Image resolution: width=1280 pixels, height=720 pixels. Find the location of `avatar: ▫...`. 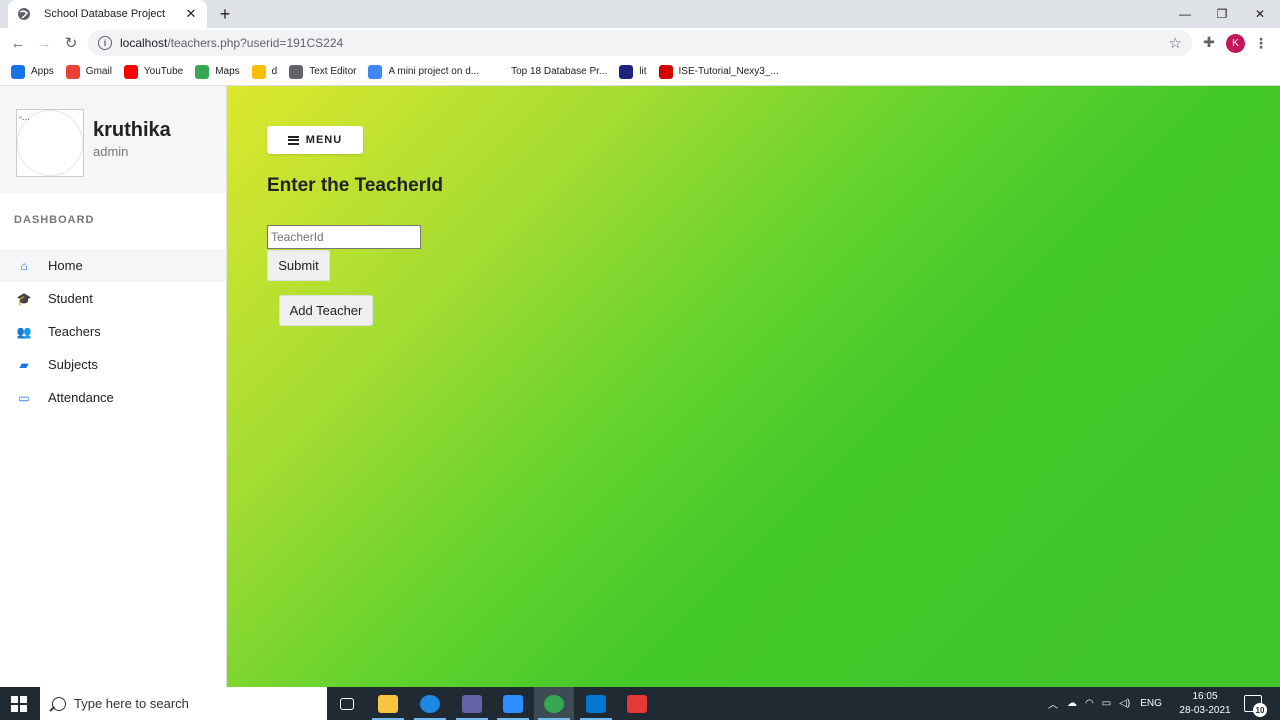

avatar: ▫... is located at coordinates (50, 143).